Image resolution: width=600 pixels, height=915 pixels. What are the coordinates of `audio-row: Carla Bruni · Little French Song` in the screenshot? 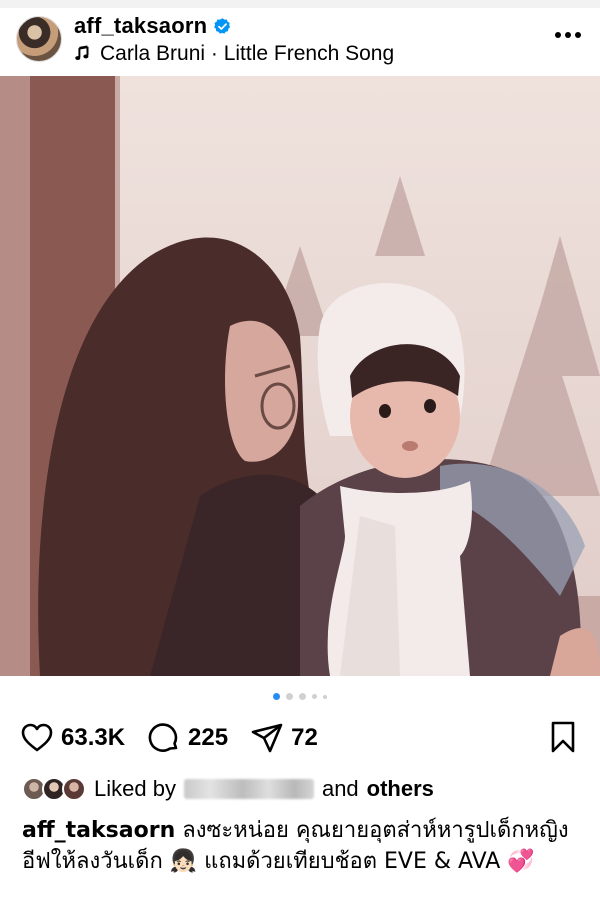 It's located at (234, 54).